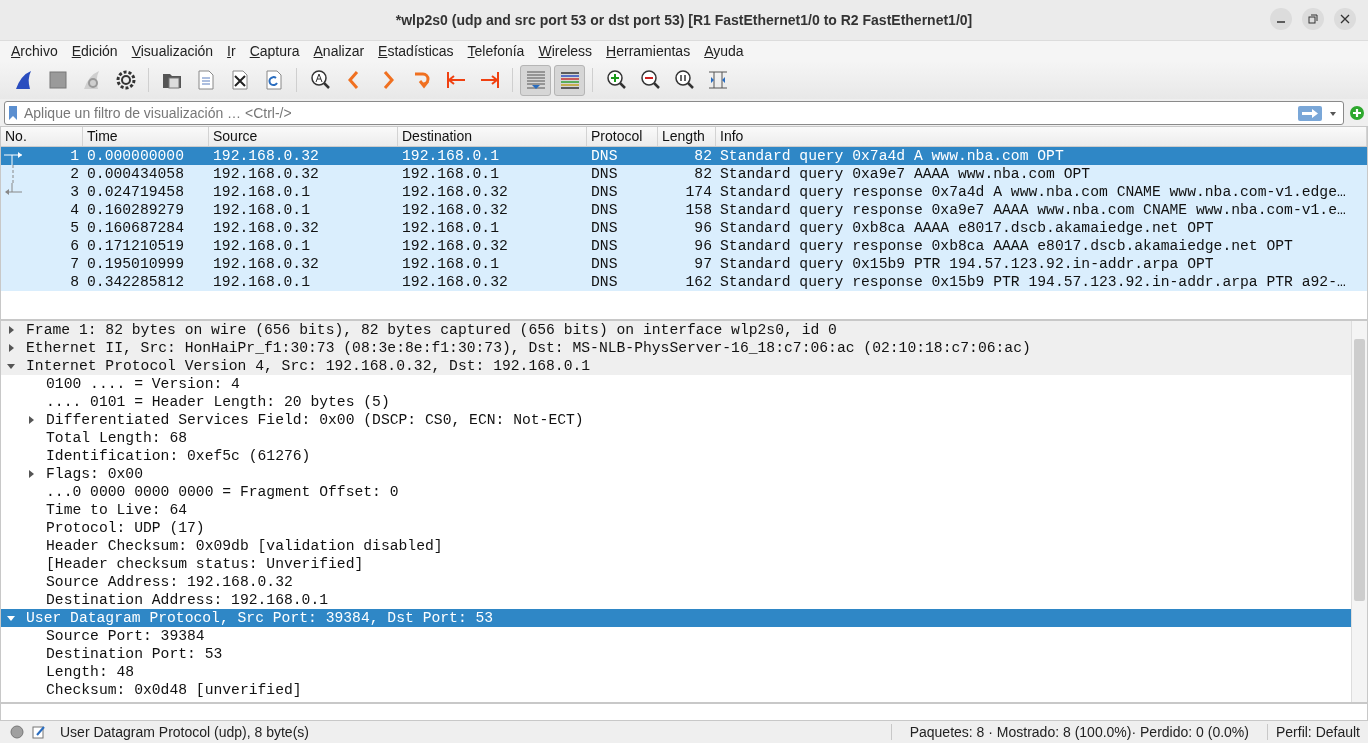 Image resolution: width=1368 pixels, height=743 pixels. What do you see at coordinates (205, 564) in the screenshot?
I see `detail-text: [Header checksum status: Unverified]` at bounding box center [205, 564].